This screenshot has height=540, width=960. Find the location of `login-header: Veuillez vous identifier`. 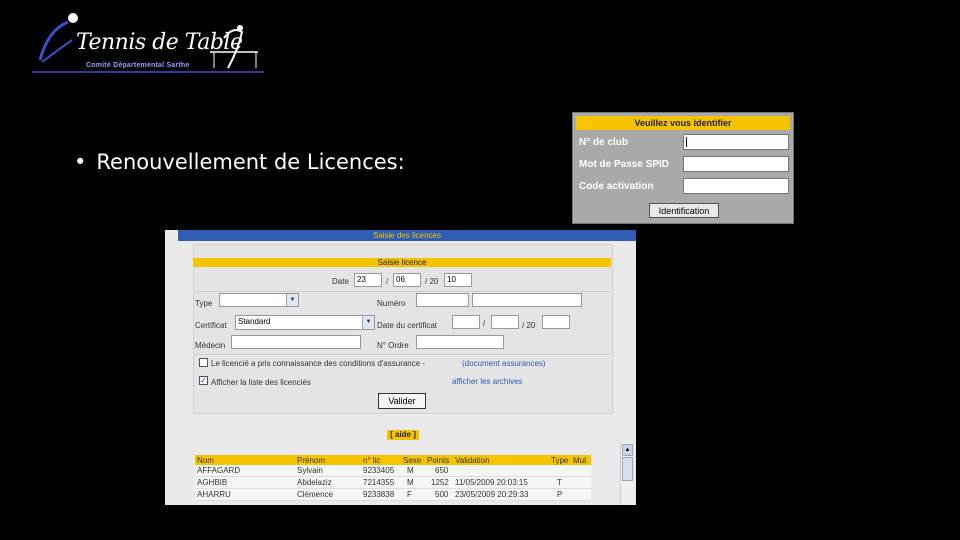

login-header: Veuillez vous identifier is located at coordinates (683, 123).